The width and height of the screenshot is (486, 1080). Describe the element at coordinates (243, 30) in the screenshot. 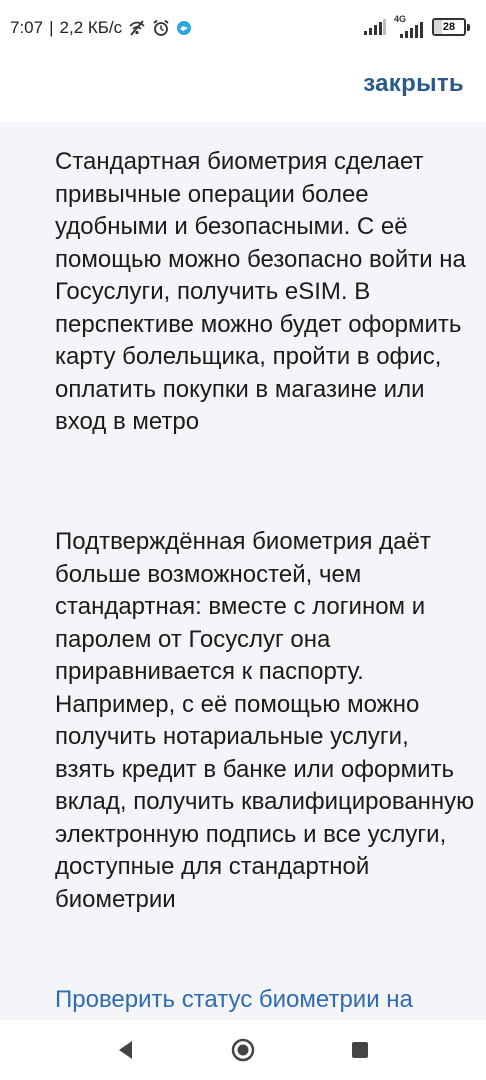

I see `status-bar: 7:07 | 2,2 КБ/с 4G 28` at that location.